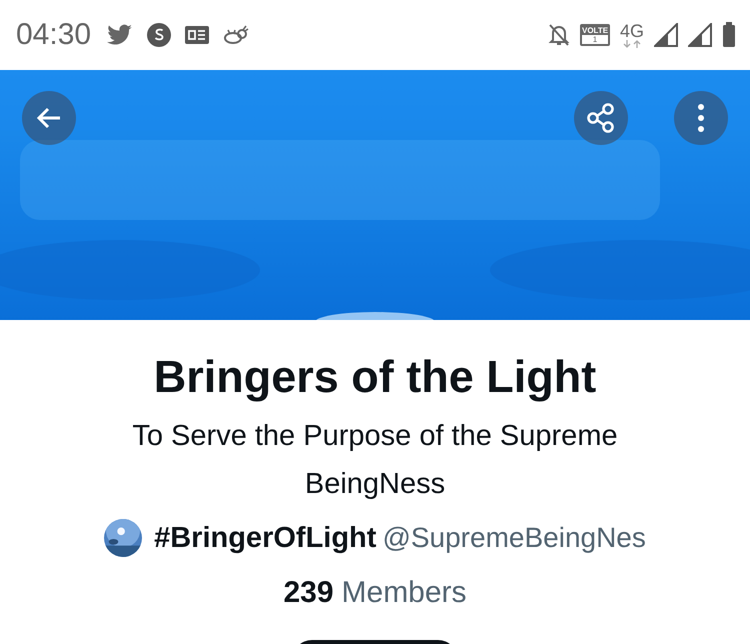  Describe the element at coordinates (197, 35) in the screenshot. I see `news-icon` at that location.